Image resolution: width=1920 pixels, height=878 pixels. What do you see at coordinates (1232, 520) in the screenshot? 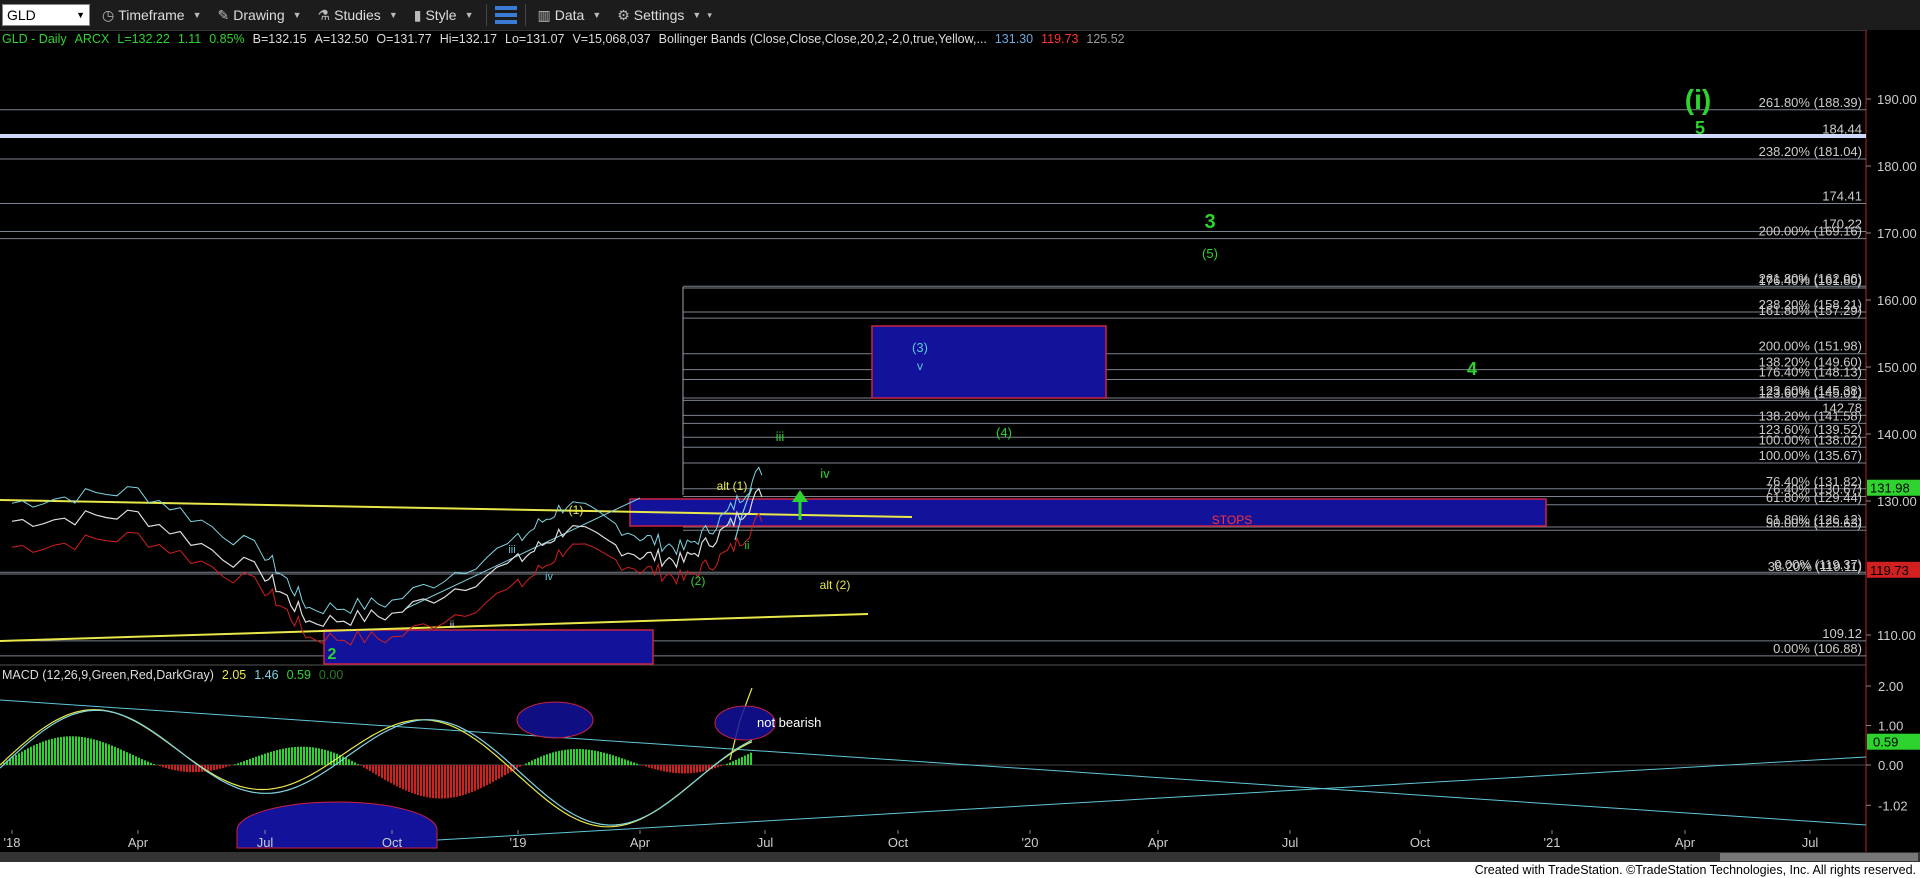
I see `wave-label: STOPS` at bounding box center [1232, 520].